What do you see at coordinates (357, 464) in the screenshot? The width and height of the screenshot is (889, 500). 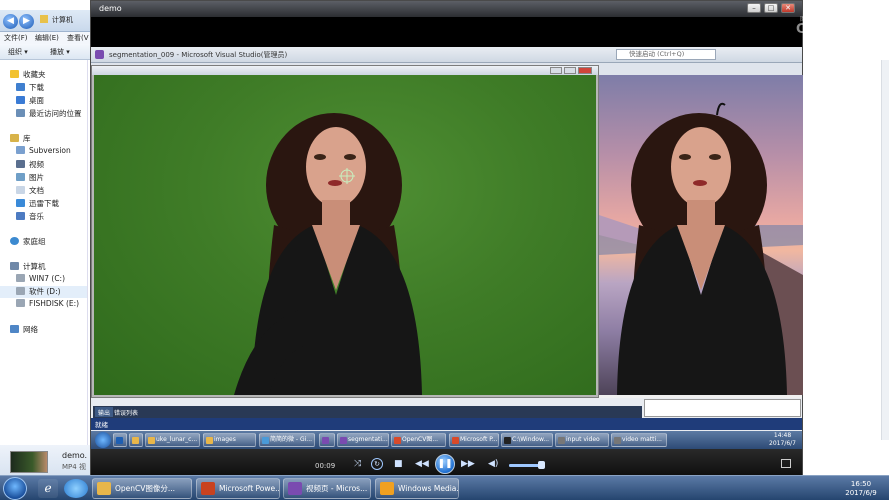 I see `shuffle-icon: ⤨` at bounding box center [357, 464].